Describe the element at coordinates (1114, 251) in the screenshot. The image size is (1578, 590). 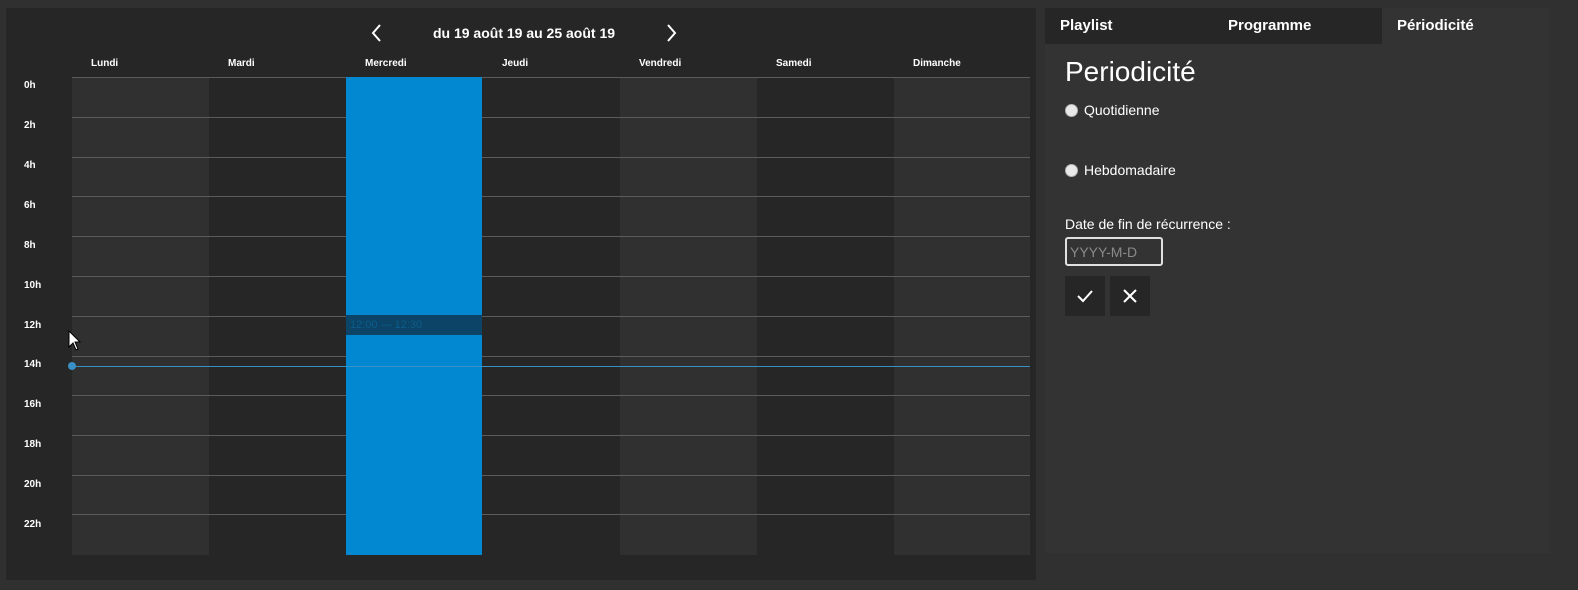
I see `end-date-input` at that location.